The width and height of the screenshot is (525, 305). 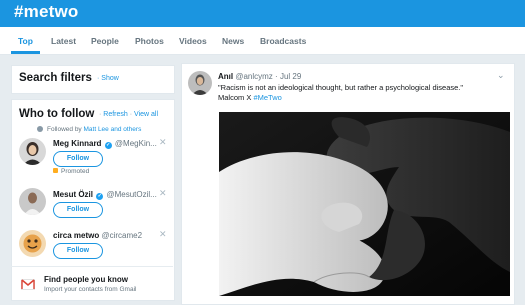 I want to click on user-name-line: circa metwo @circame2, so click(x=97, y=235).